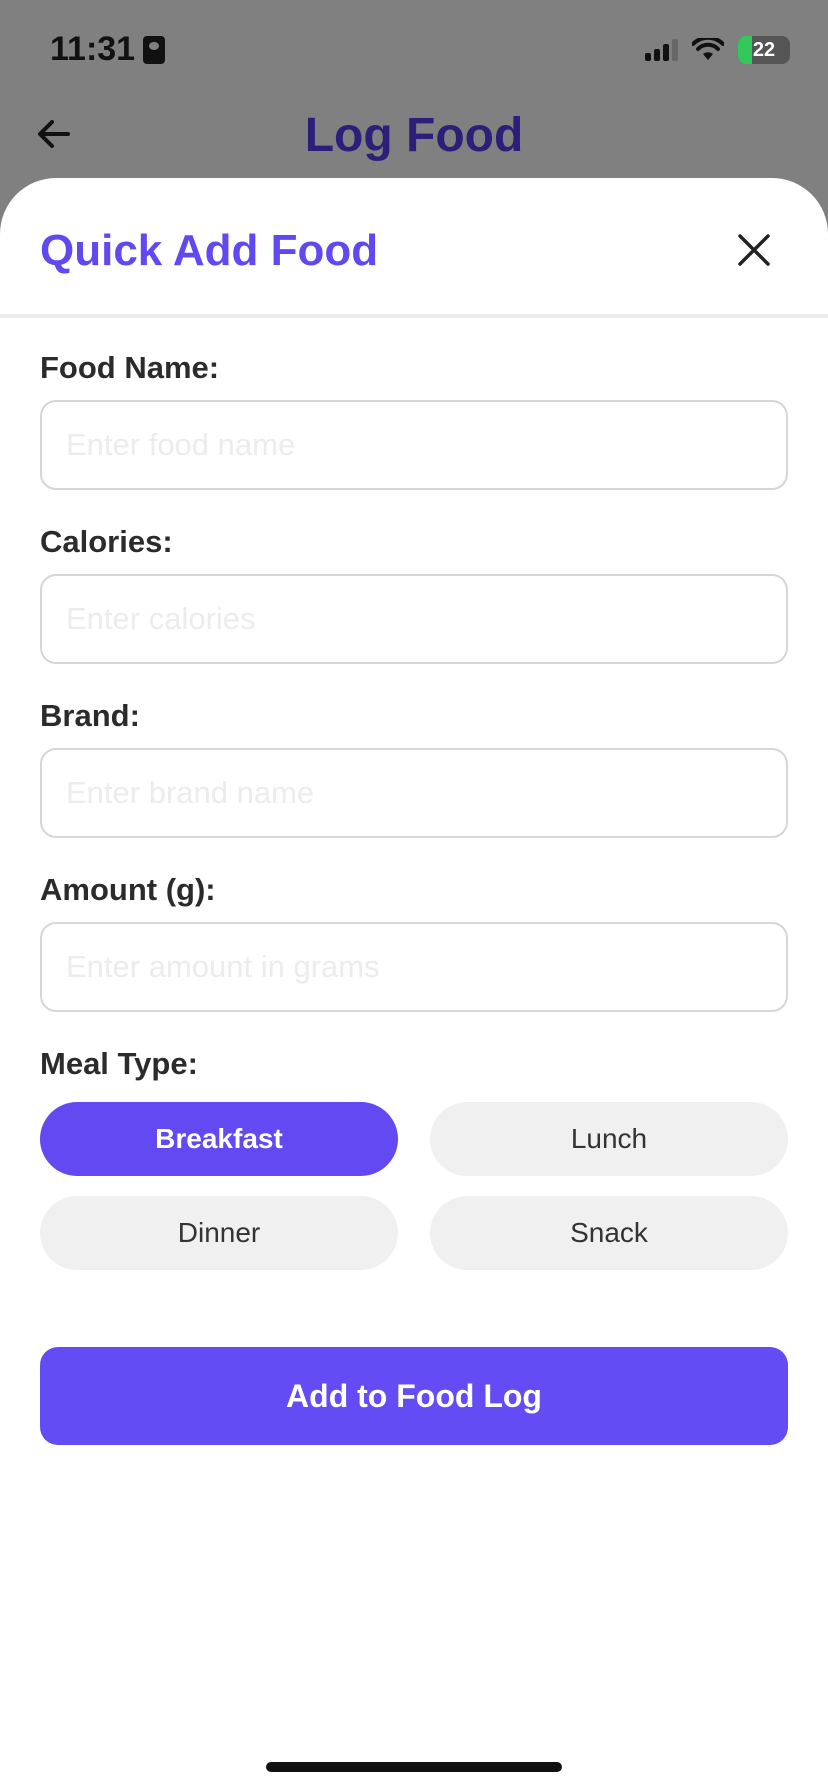 This screenshot has height=1792, width=828. Describe the element at coordinates (414, 50) in the screenshot. I see `status-bar: 11:31 22` at that location.